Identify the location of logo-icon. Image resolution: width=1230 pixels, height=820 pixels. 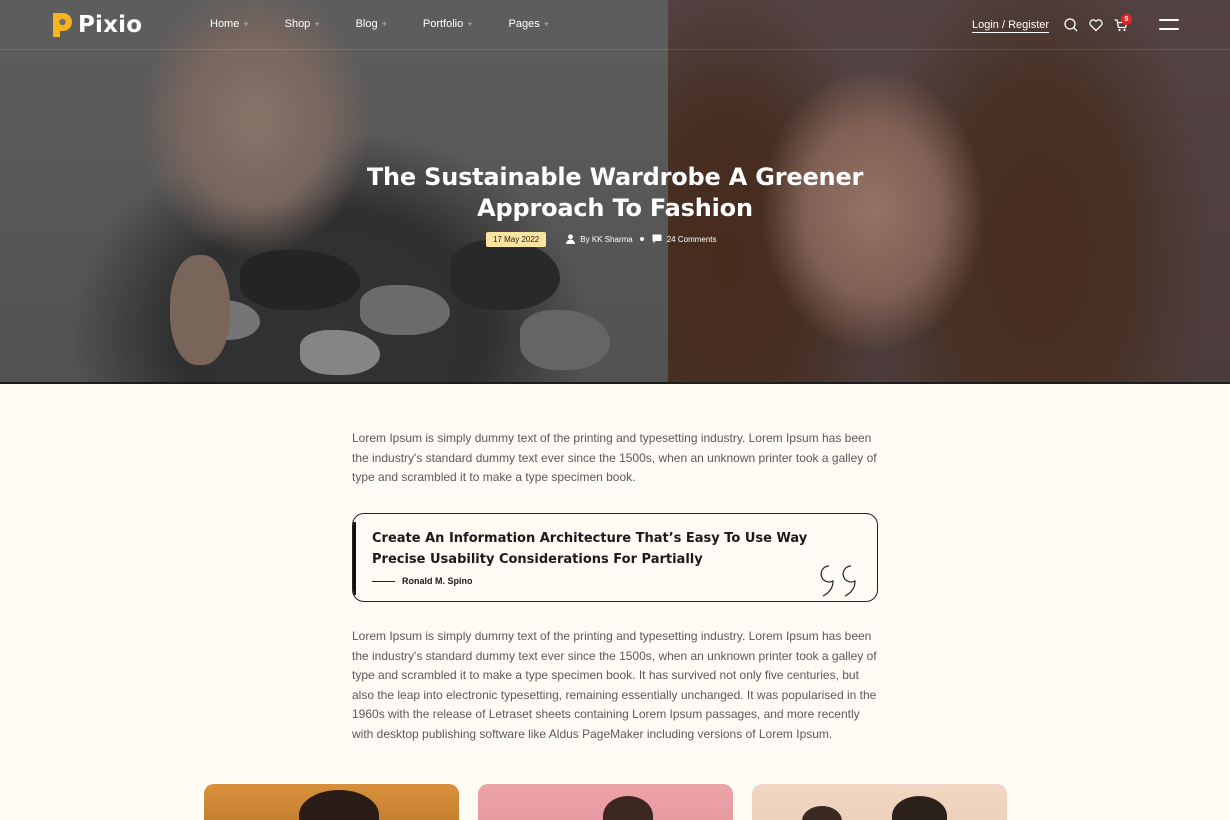
(62, 25).